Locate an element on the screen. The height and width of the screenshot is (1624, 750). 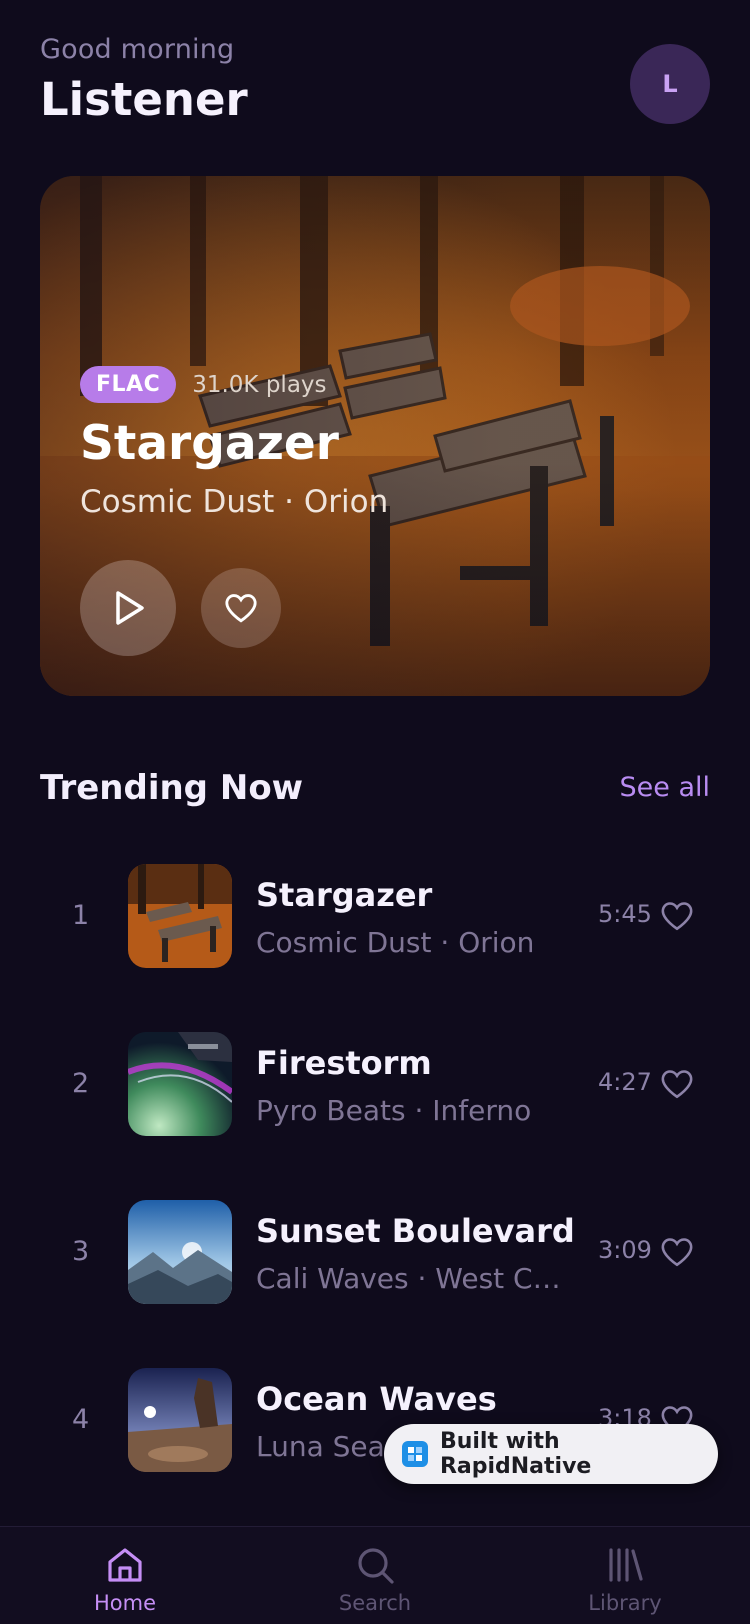
tab-library: Library is located at coordinates (625, 1580).